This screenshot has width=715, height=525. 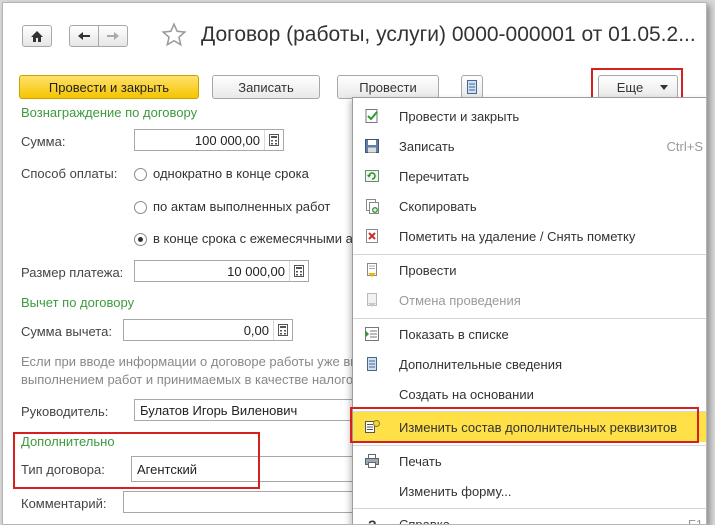 I want to click on radio-payment-monthly, so click(x=140, y=239).